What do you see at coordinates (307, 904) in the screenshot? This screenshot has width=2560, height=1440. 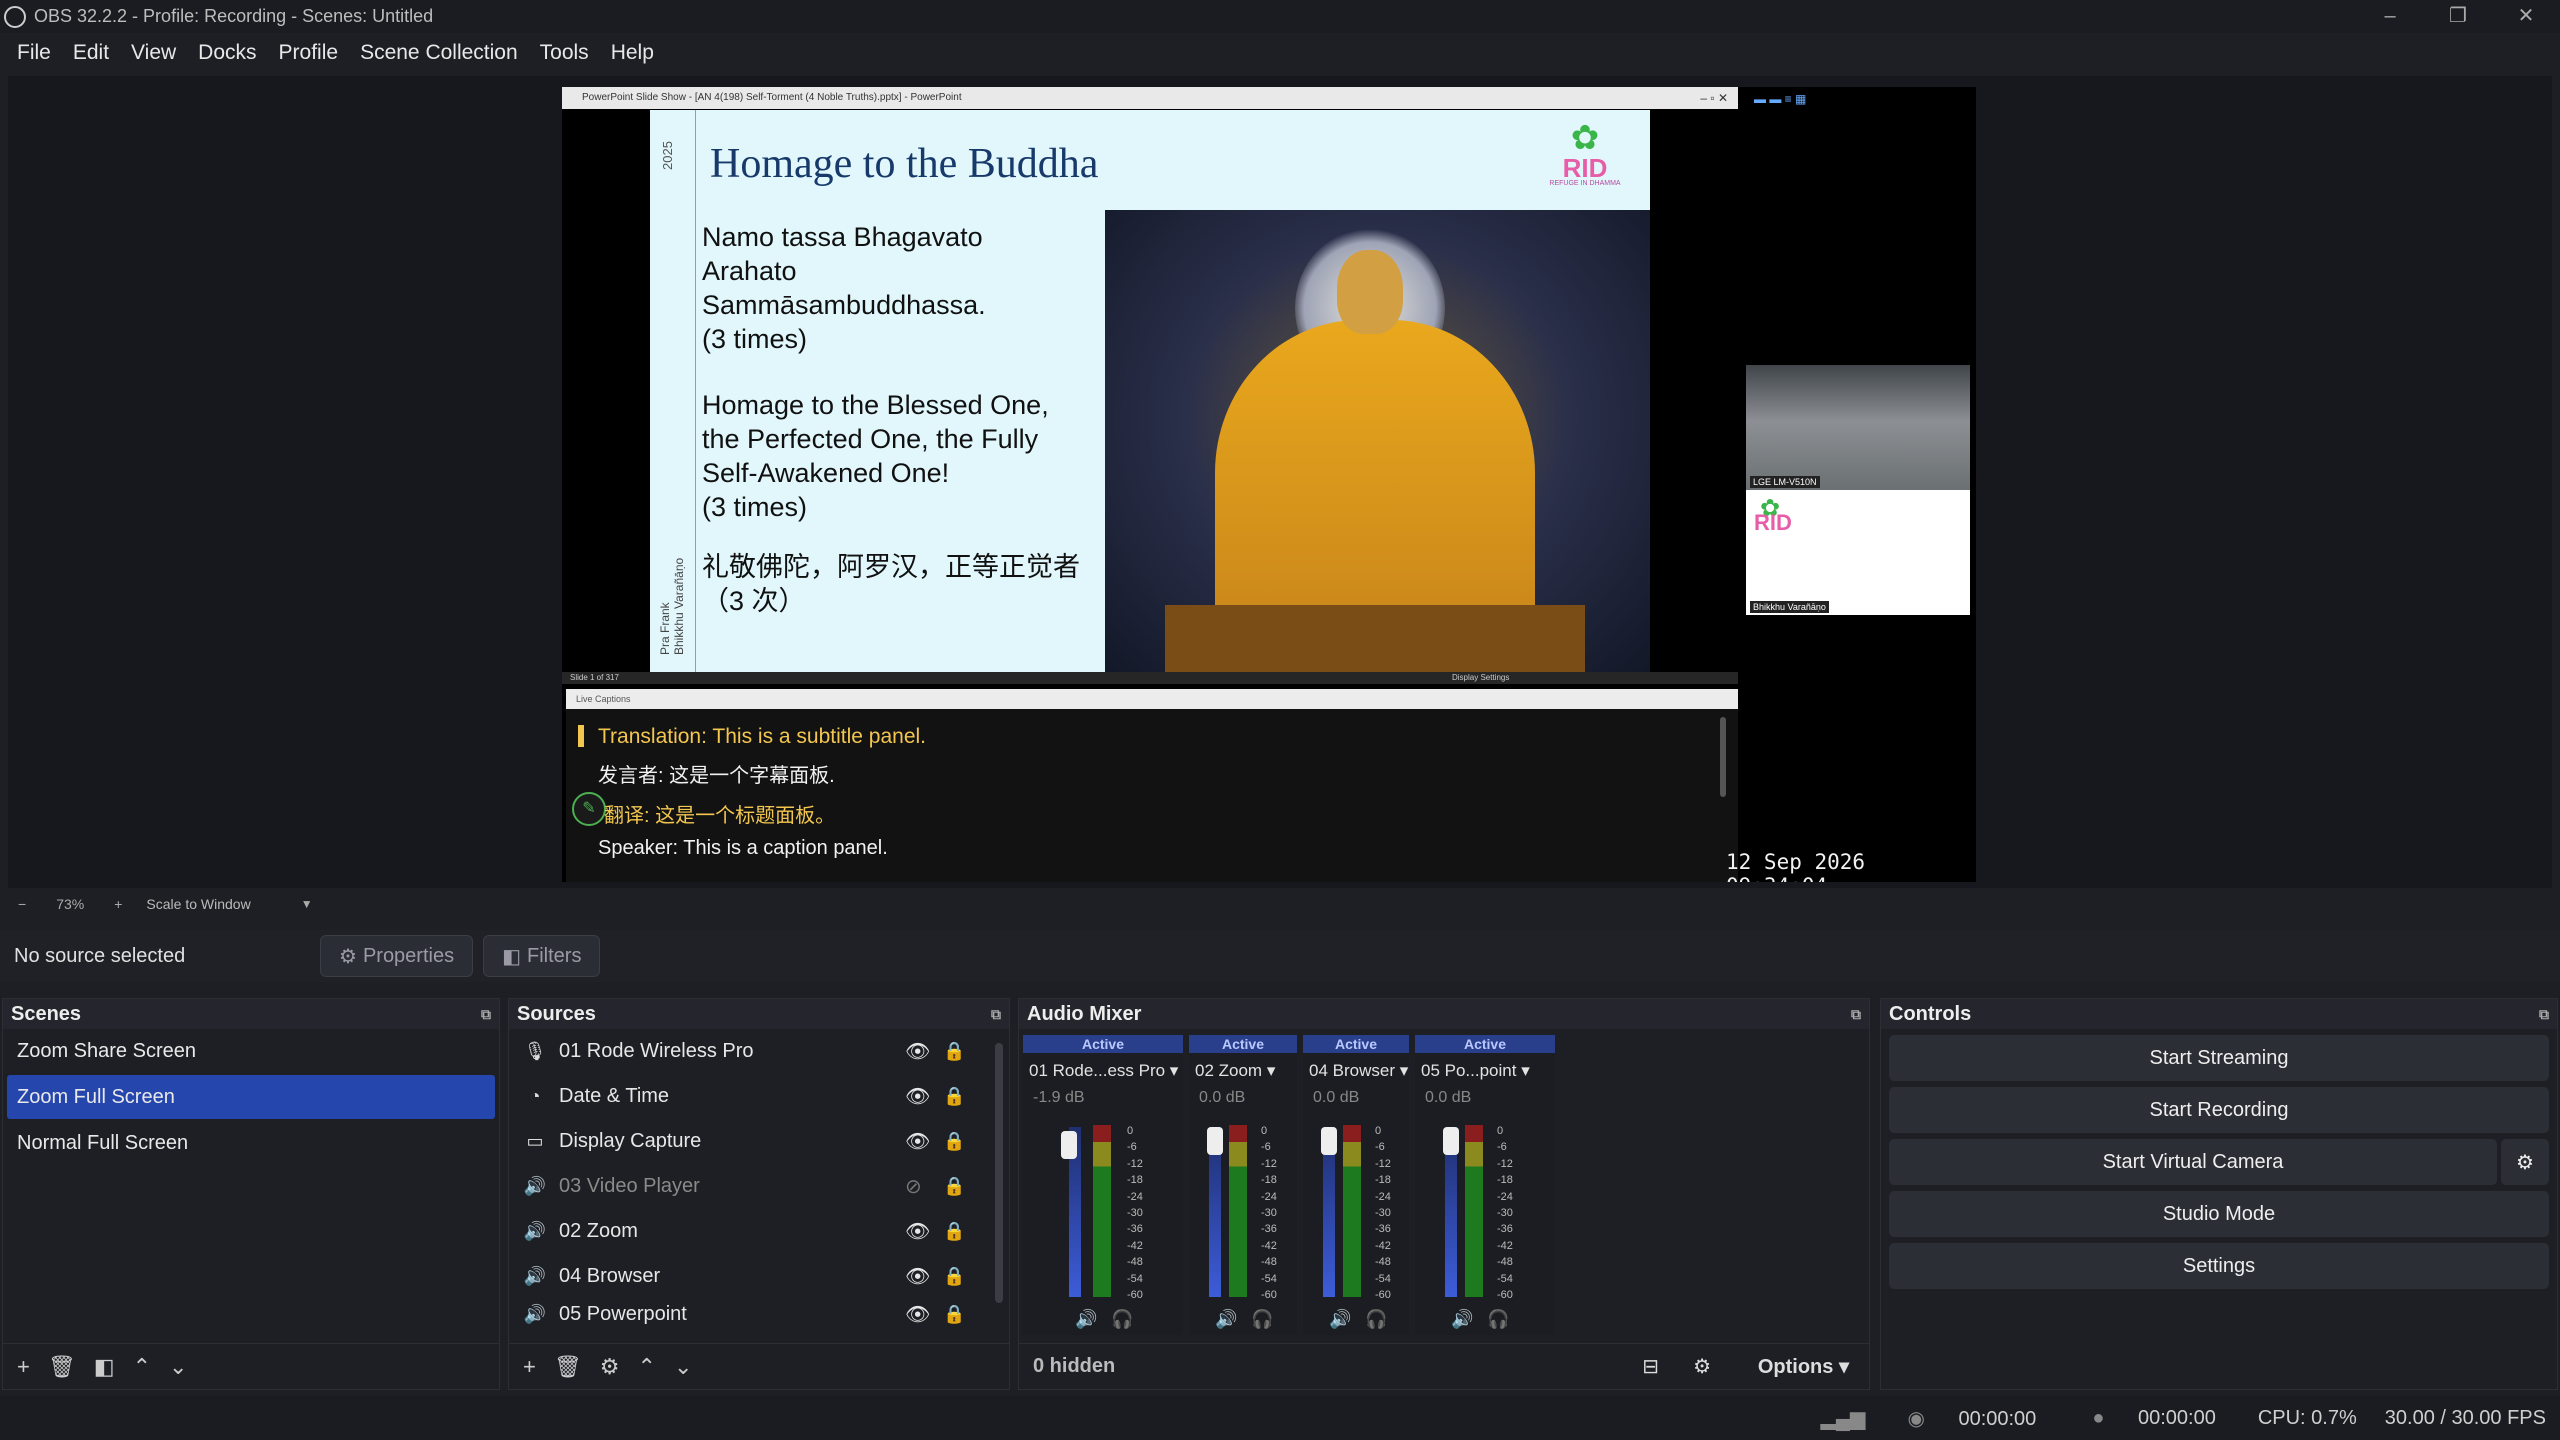 I see `scale-dropdown-icon: ▼` at bounding box center [307, 904].